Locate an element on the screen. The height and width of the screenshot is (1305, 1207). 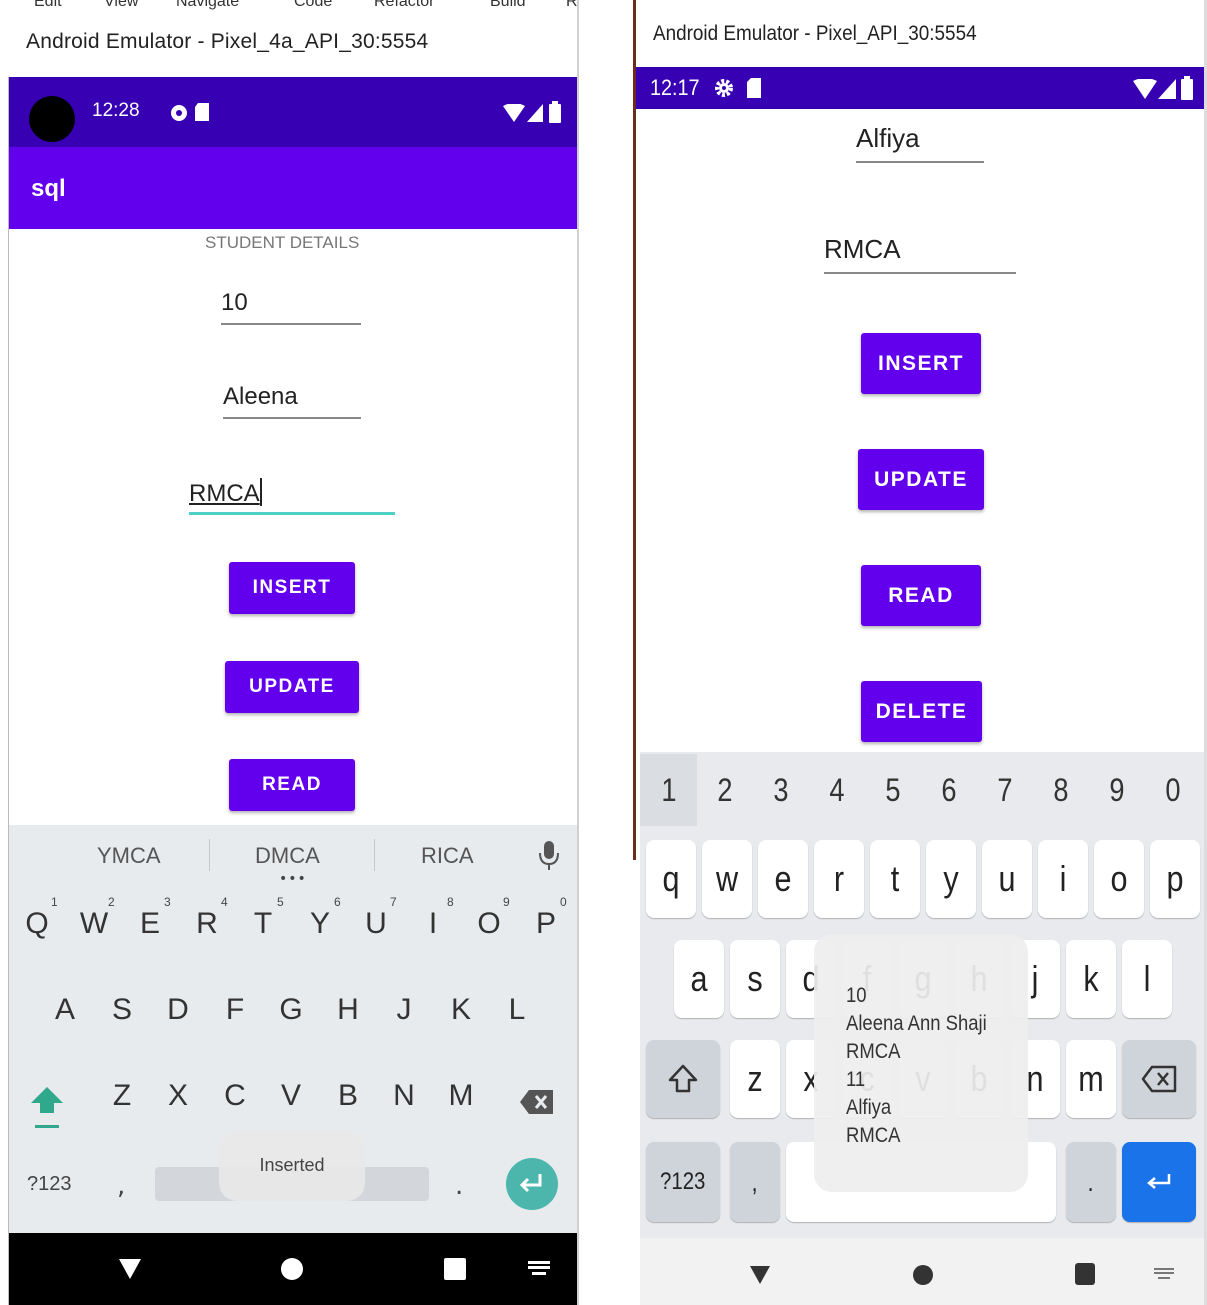
suggestion-1: YMCA is located at coordinates (129, 856).